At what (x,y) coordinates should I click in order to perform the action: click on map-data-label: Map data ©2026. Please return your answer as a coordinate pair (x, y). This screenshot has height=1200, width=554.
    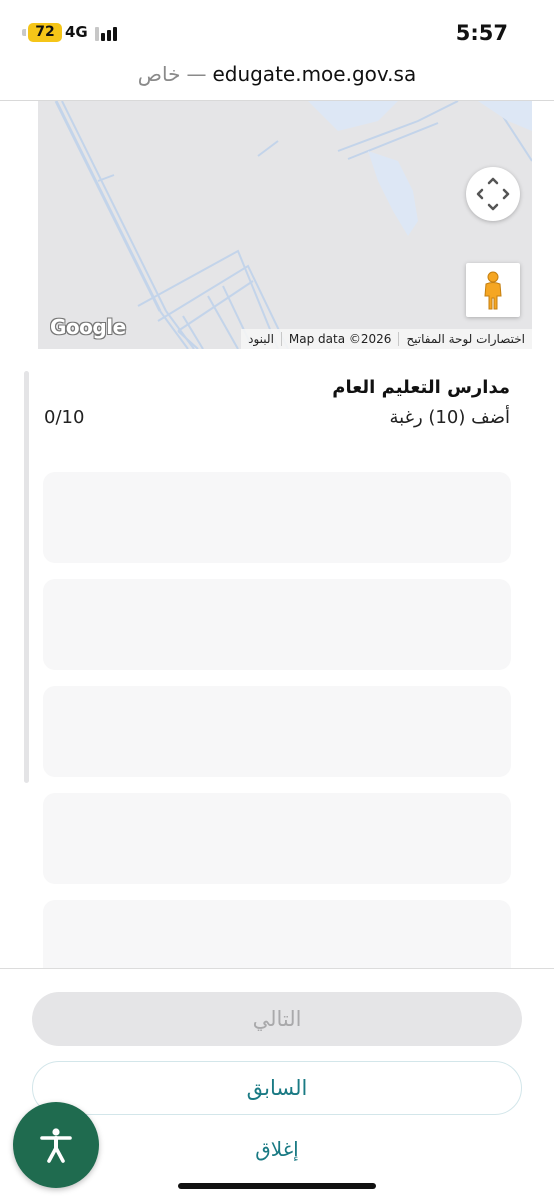
    Looking at the image, I should click on (340, 339).